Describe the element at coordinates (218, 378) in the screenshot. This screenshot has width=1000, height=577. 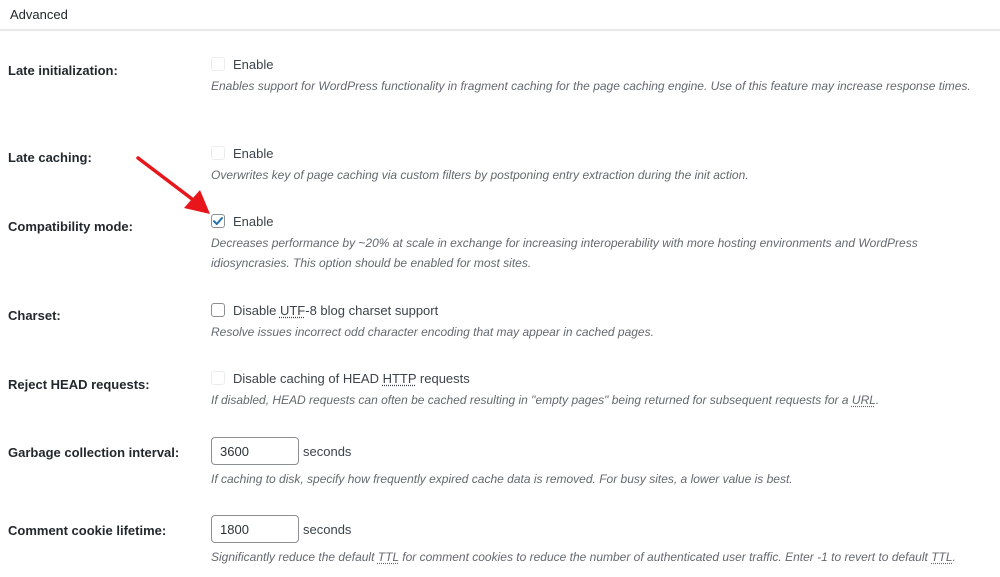
I see `reject-head-checkbox` at that location.